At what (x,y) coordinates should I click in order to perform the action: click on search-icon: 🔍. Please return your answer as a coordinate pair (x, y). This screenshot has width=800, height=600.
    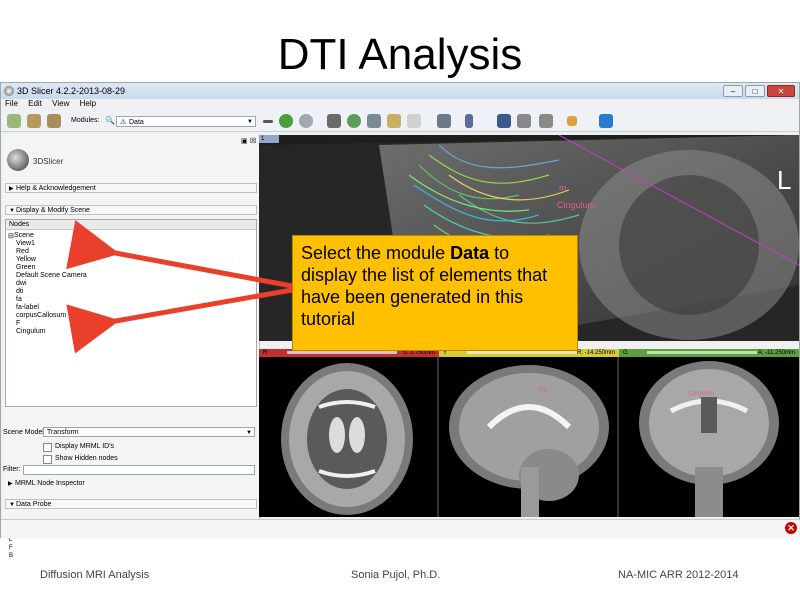
    Looking at the image, I should click on (110, 120).